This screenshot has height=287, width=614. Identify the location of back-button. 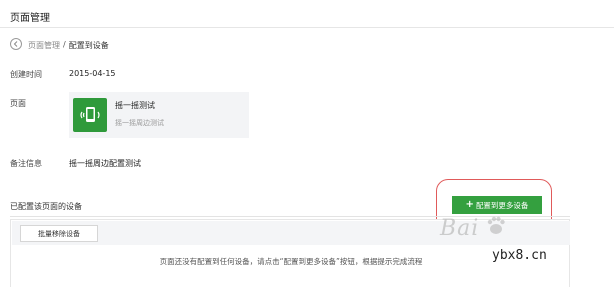
(16, 44).